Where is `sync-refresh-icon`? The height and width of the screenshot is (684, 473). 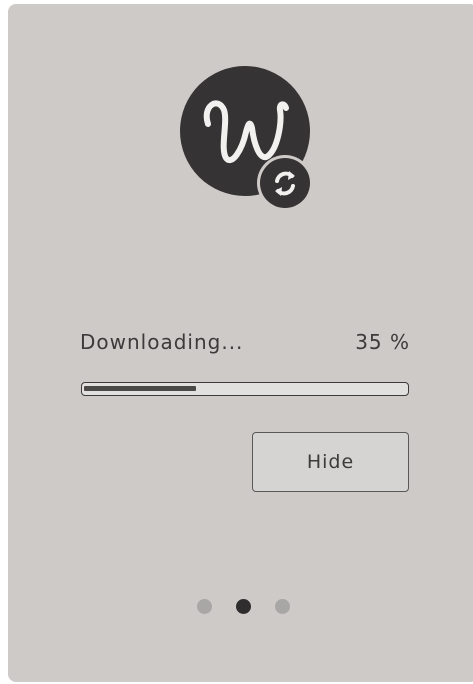
sync-refresh-icon is located at coordinates (285, 183).